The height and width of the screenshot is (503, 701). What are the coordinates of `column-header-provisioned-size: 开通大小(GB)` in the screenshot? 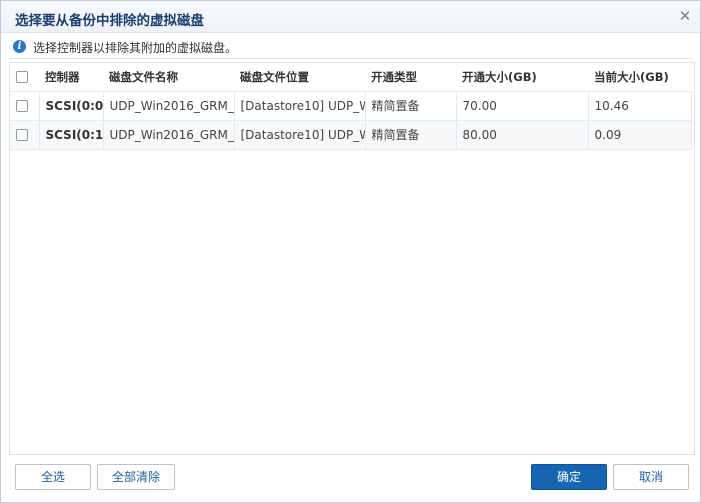 It's located at (522, 77).